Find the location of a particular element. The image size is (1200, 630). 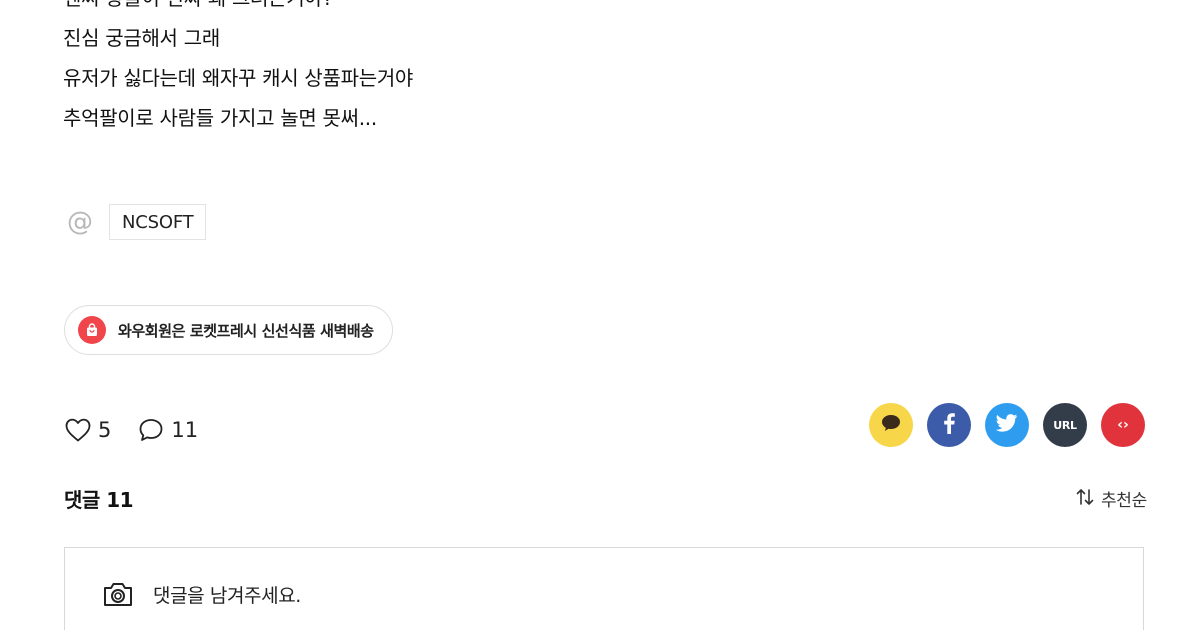

promo-banner: 와우회원은 로켓프레시 신선식품 새벽배송 is located at coordinates (228, 330).